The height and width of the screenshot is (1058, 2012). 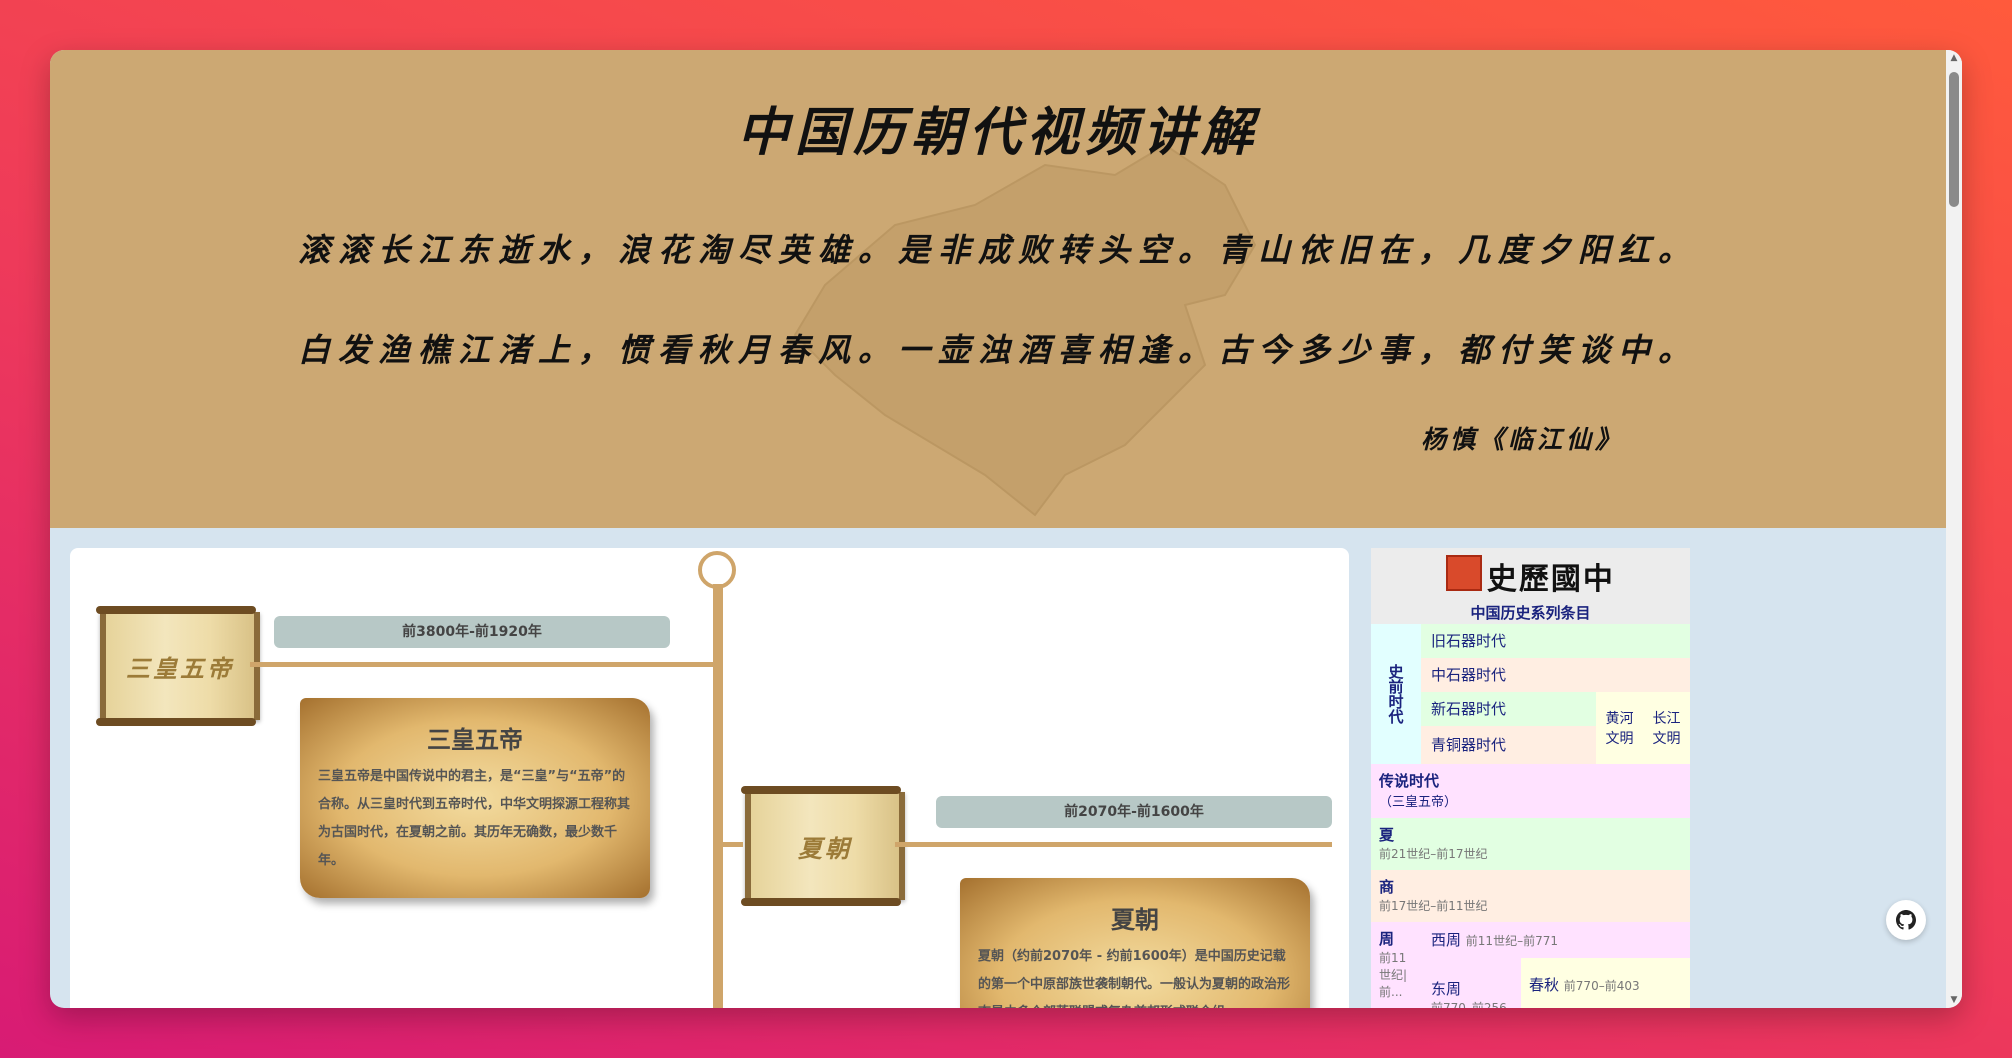 I want to click on legend-era-sub: （三皇五帝）, so click(x=1418, y=802).